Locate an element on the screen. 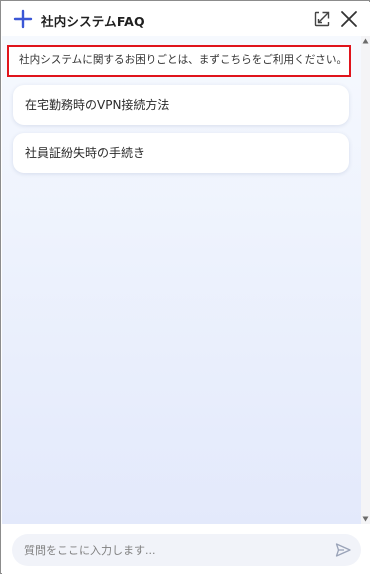 The width and height of the screenshot is (370, 574). scroll-down-arrow-icon is located at coordinates (365, 519).